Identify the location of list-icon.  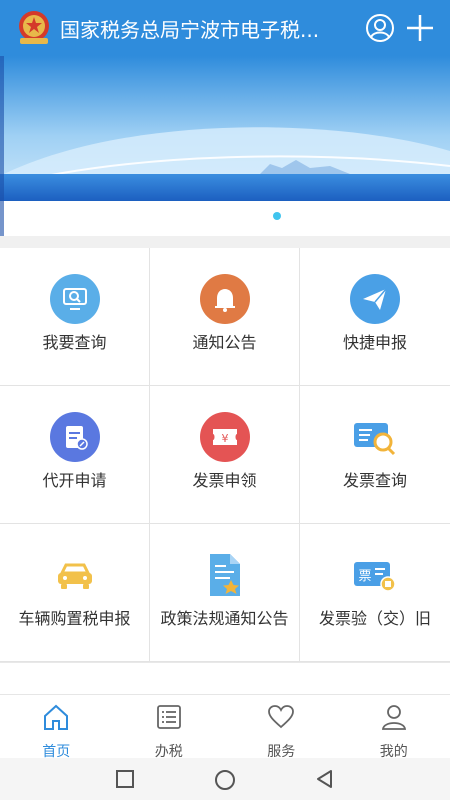
(168, 717).